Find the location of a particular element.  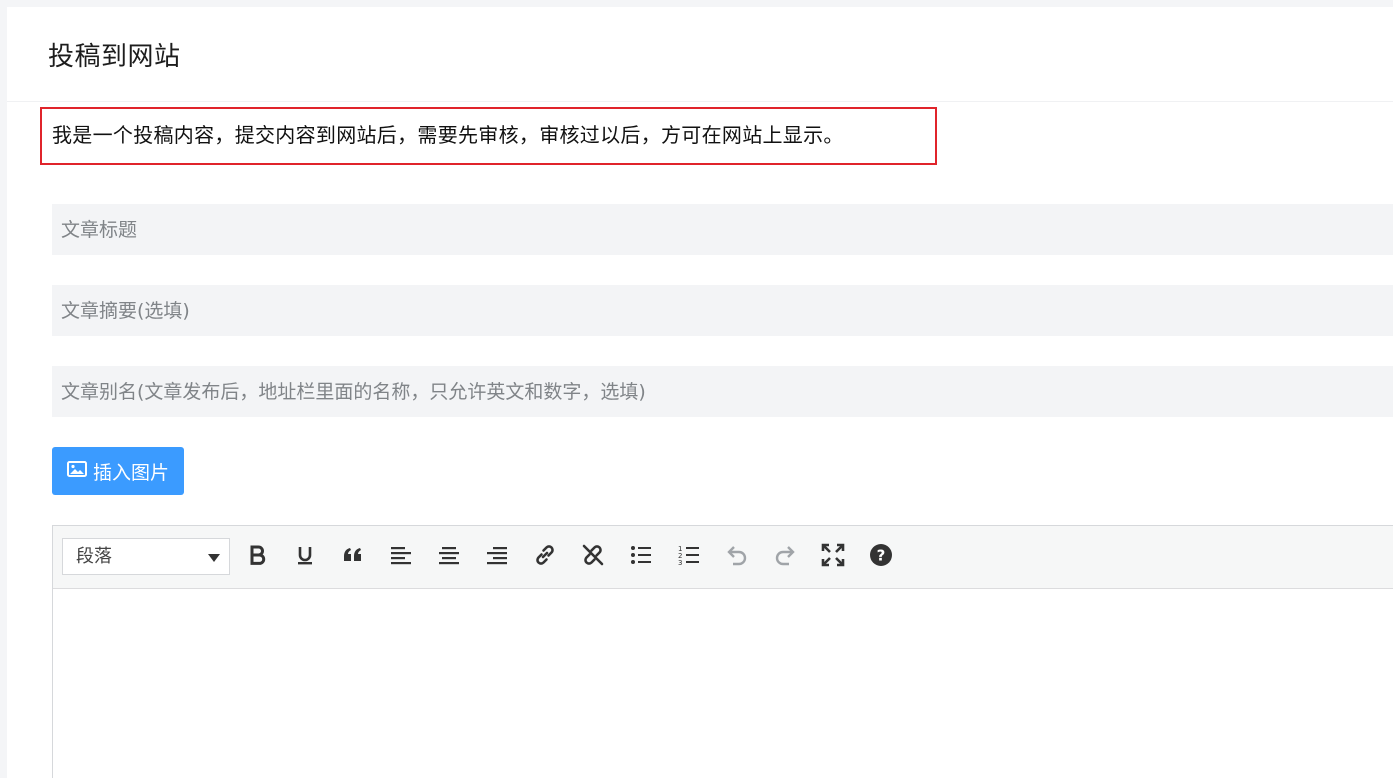

align-left-icon is located at coordinates (401, 557).